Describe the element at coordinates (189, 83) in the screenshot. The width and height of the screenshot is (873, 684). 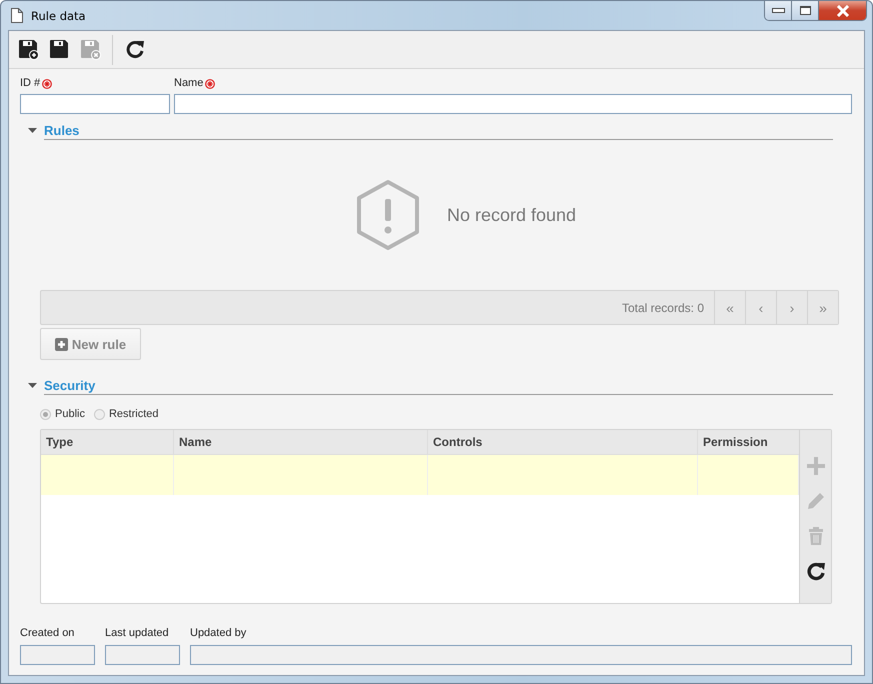
I see `field-label: Name` at that location.